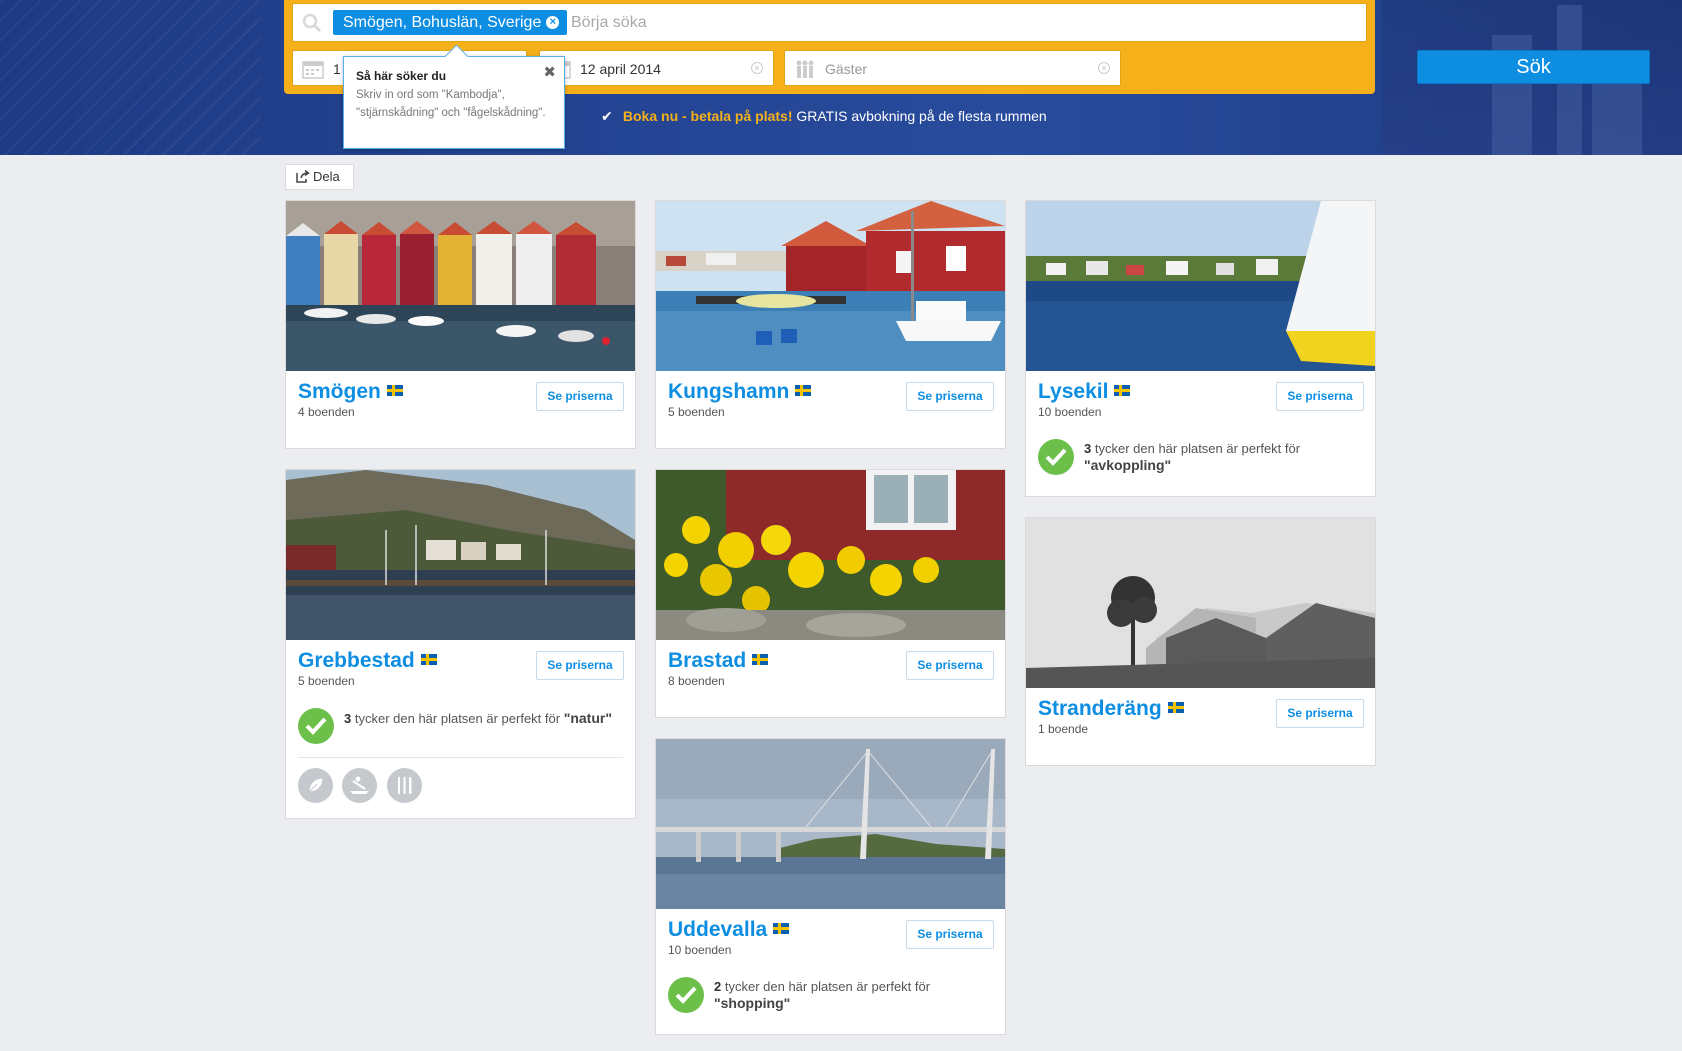  What do you see at coordinates (1200, 603) in the screenshot?
I see `destination-placeholder-photo` at bounding box center [1200, 603].